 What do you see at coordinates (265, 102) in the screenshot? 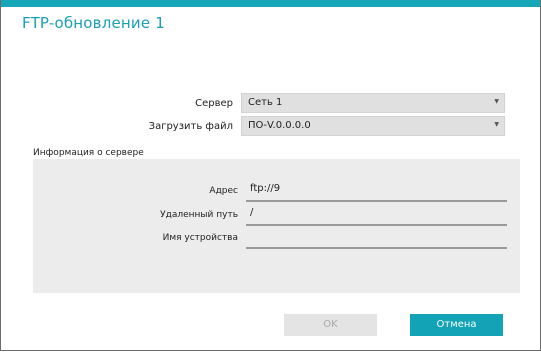
I see `server-select-value: Сеть 1` at bounding box center [265, 102].